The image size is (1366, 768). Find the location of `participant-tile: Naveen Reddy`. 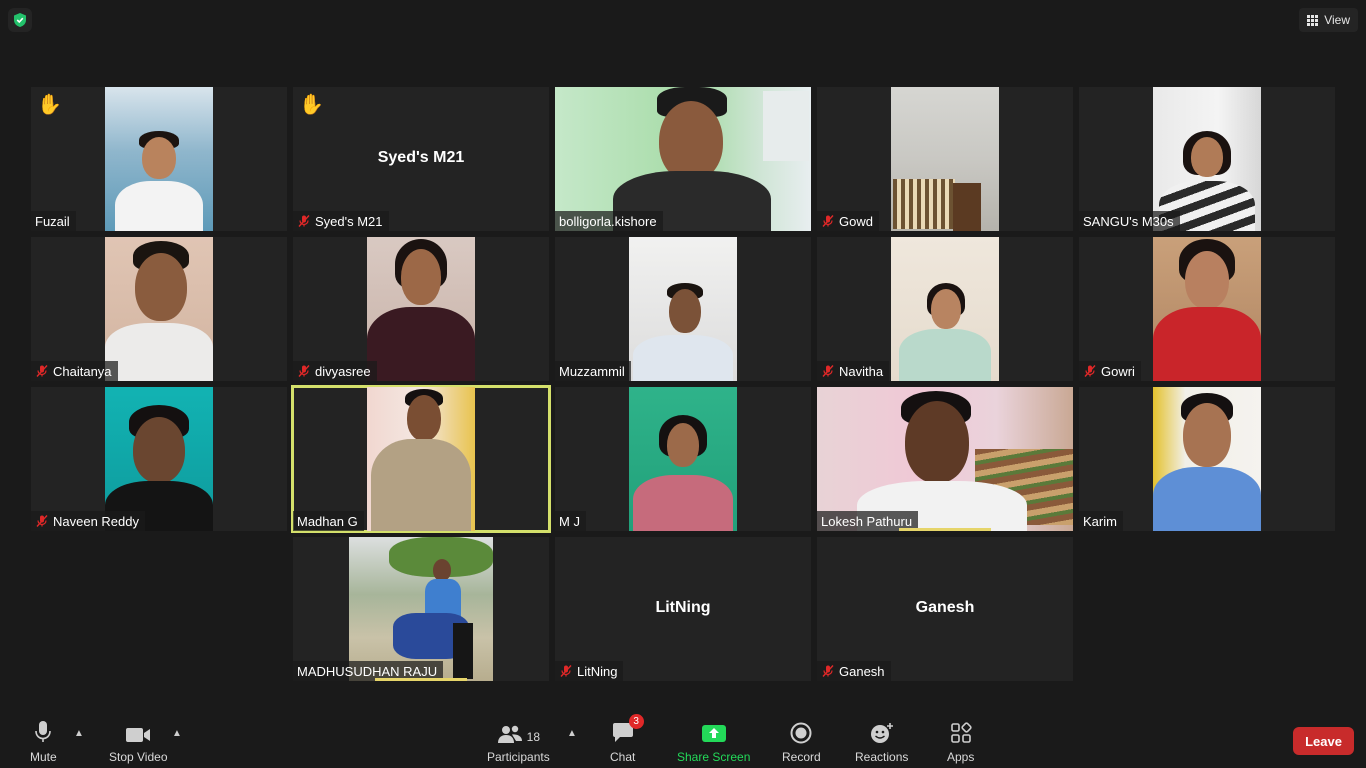

participant-tile: Naveen Reddy is located at coordinates (159, 459).